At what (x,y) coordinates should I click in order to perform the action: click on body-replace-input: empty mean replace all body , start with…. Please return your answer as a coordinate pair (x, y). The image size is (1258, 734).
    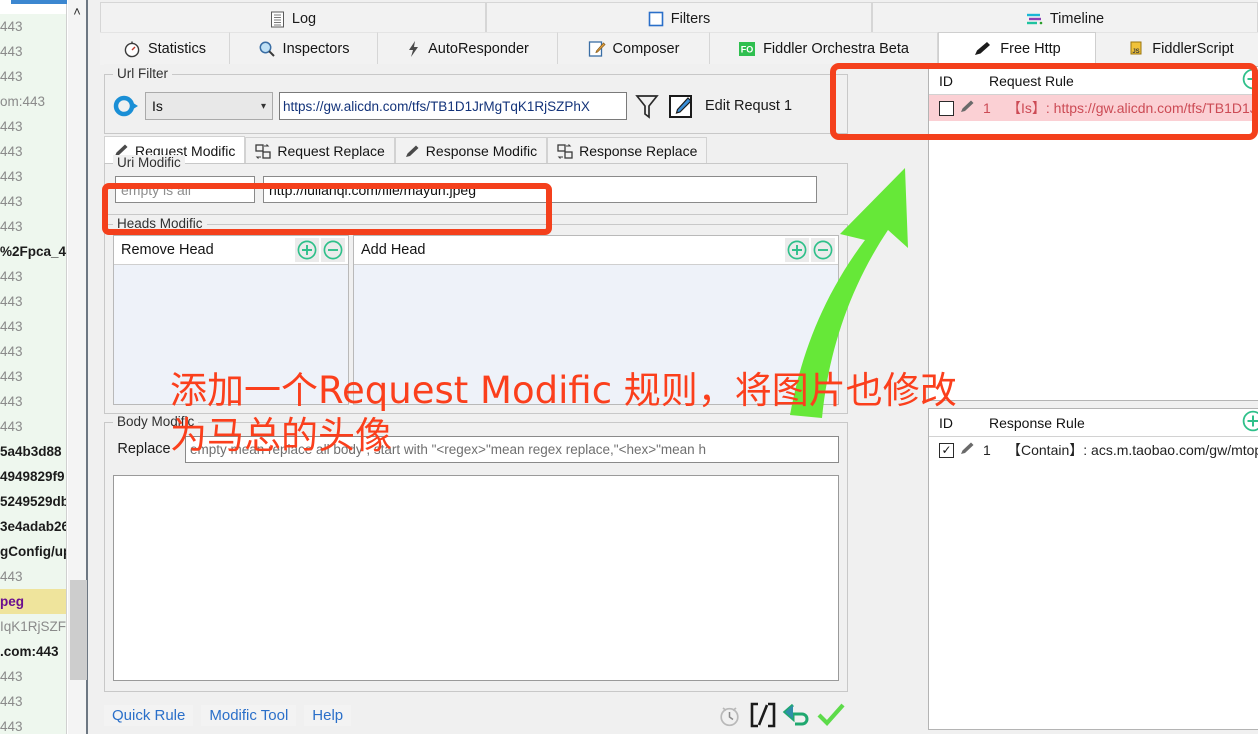
    Looking at the image, I should click on (512, 449).